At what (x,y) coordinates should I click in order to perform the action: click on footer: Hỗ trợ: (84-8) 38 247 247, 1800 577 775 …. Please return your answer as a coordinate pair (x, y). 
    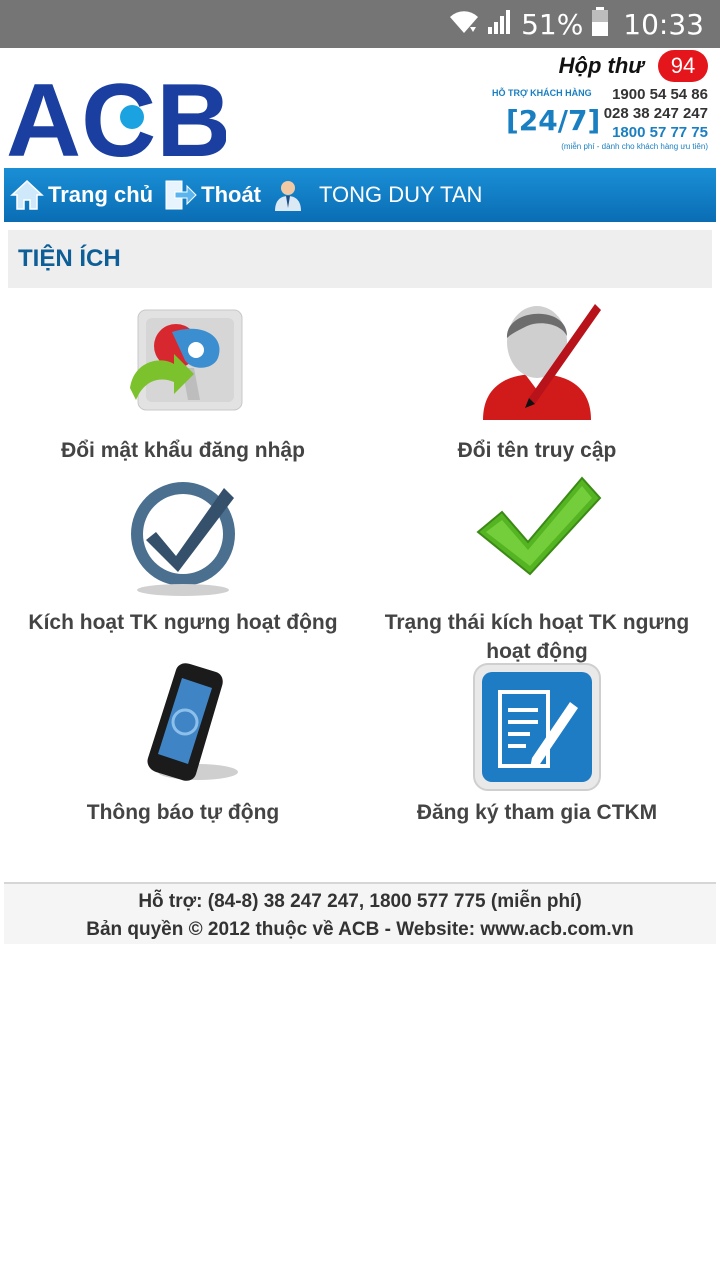
    Looking at the image, I should click on (360, 913).